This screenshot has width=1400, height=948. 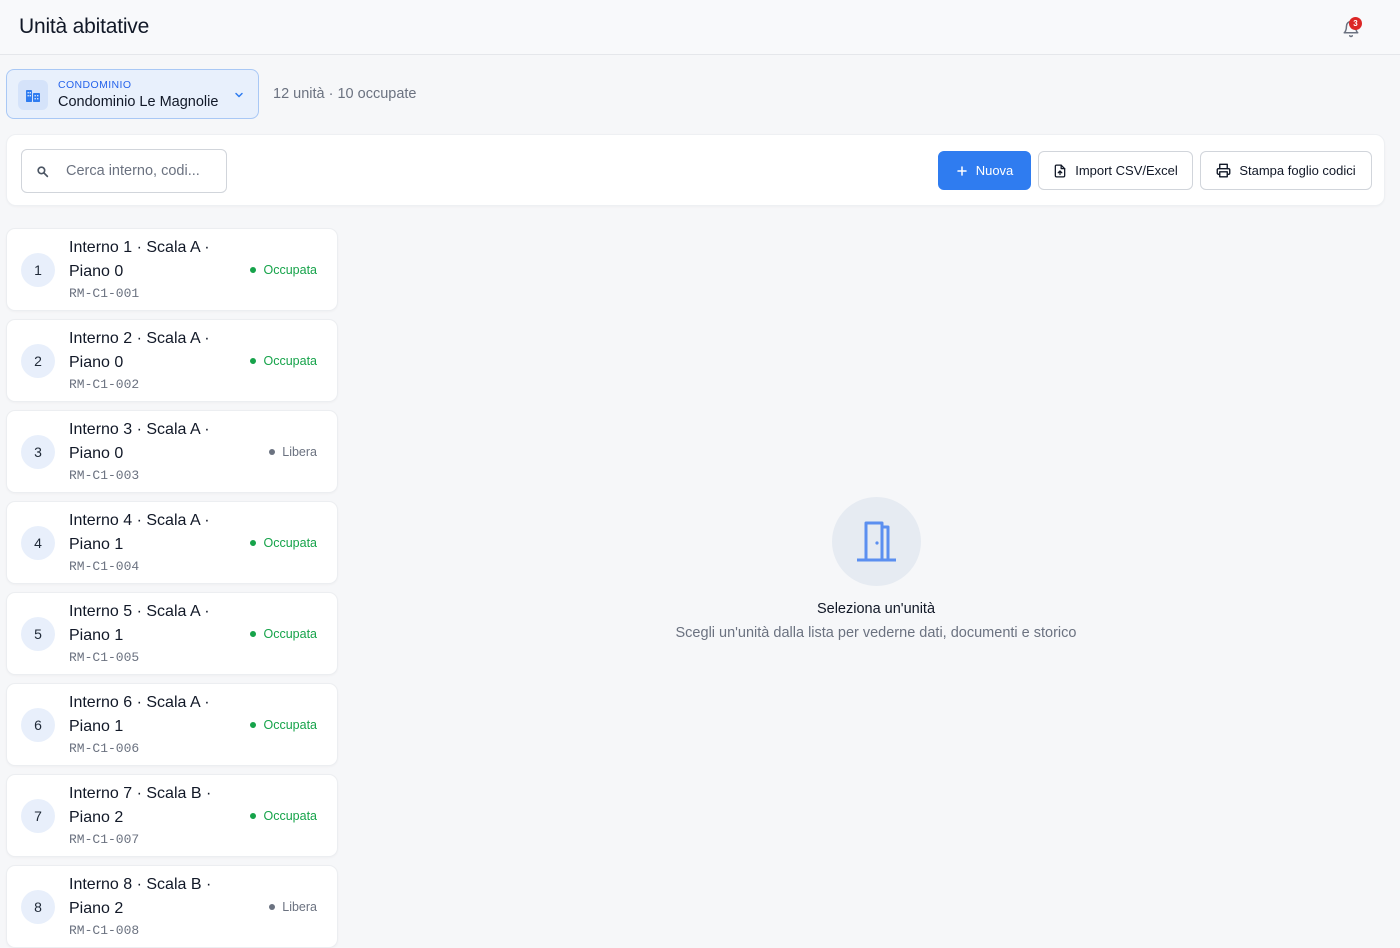 What do you see at coordinates (104, 475) in the screenshot?
I see `unit-code: RM-C1-003` at bounding box center [104, 475].